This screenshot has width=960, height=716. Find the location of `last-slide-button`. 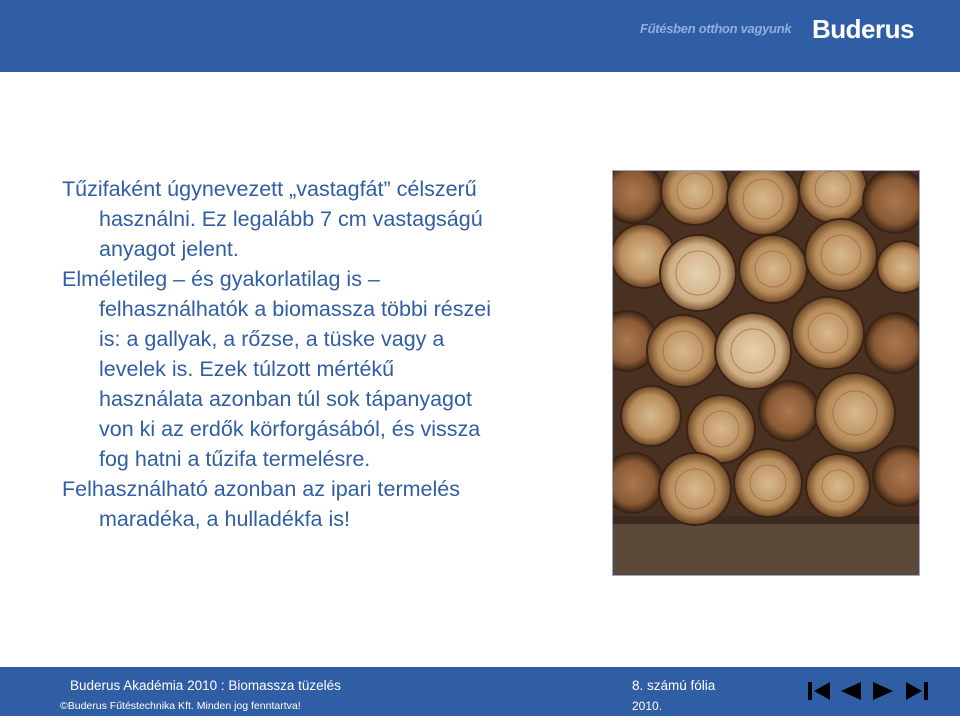

last-slide-button is located at coordinates (917, 691).